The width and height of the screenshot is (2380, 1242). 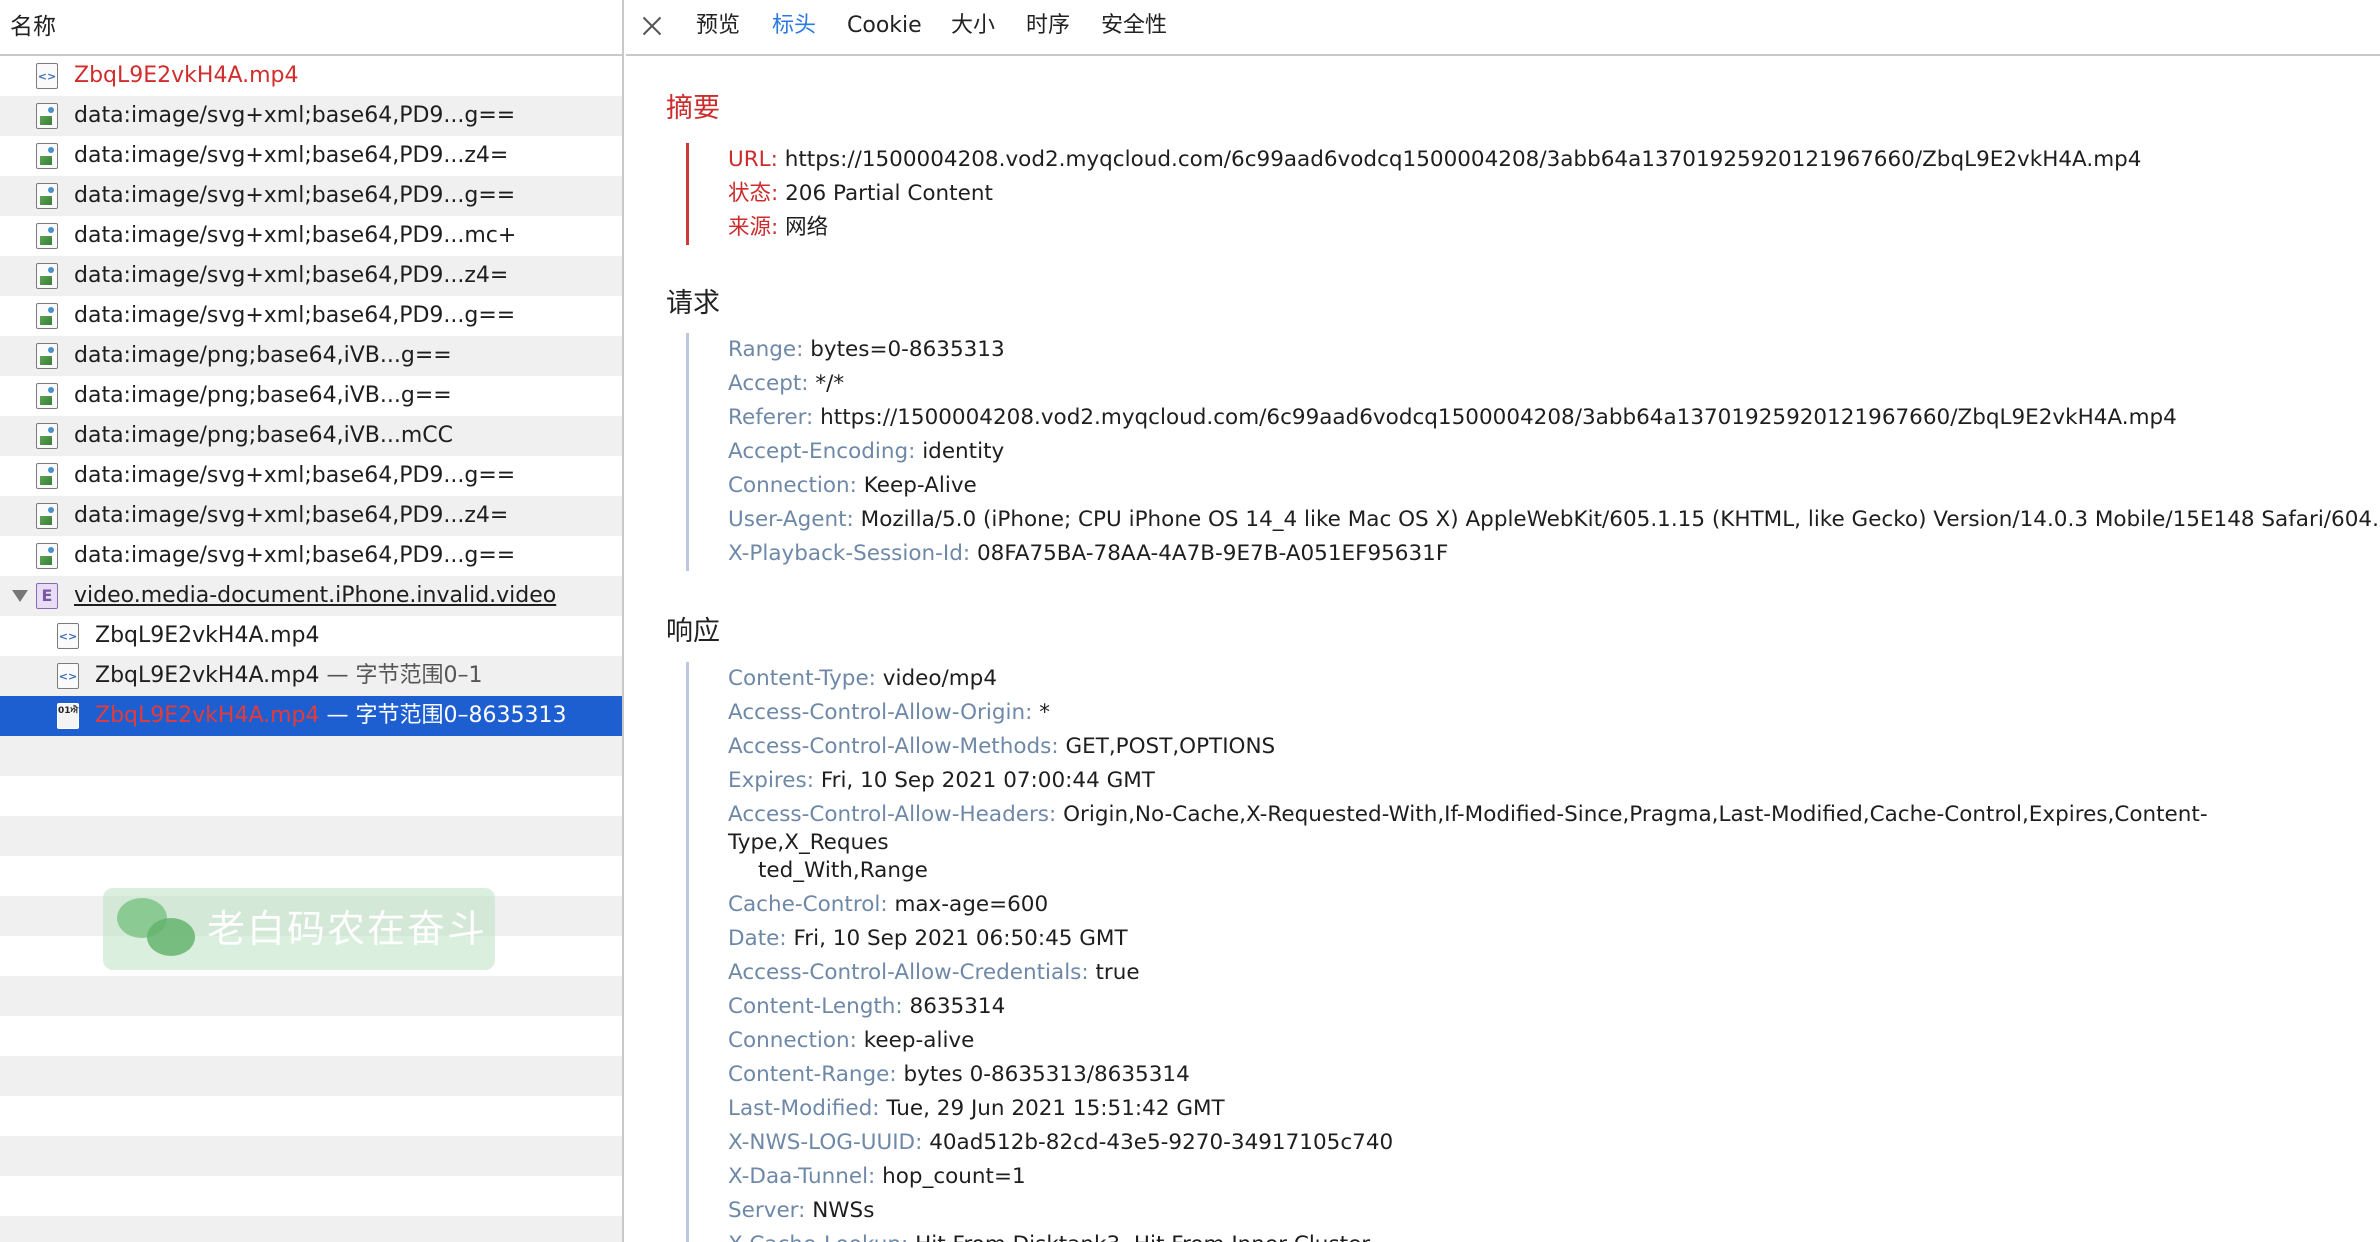 I want to click on header-value: Fri, 10 Sep 2021 07:00:44 GMT, so click(x=987, y=780).